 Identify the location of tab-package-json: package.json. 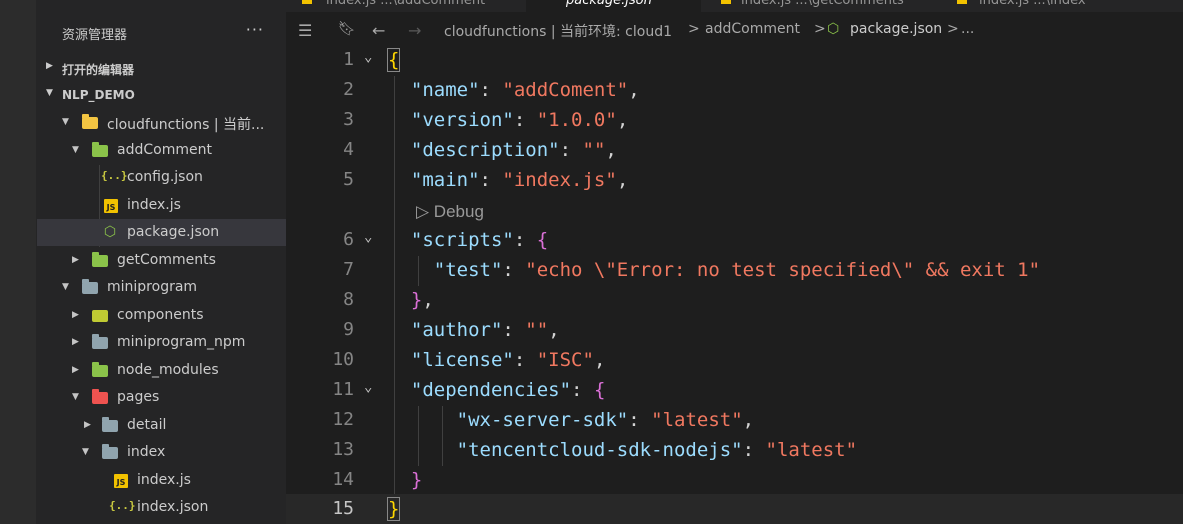
(613, 6).